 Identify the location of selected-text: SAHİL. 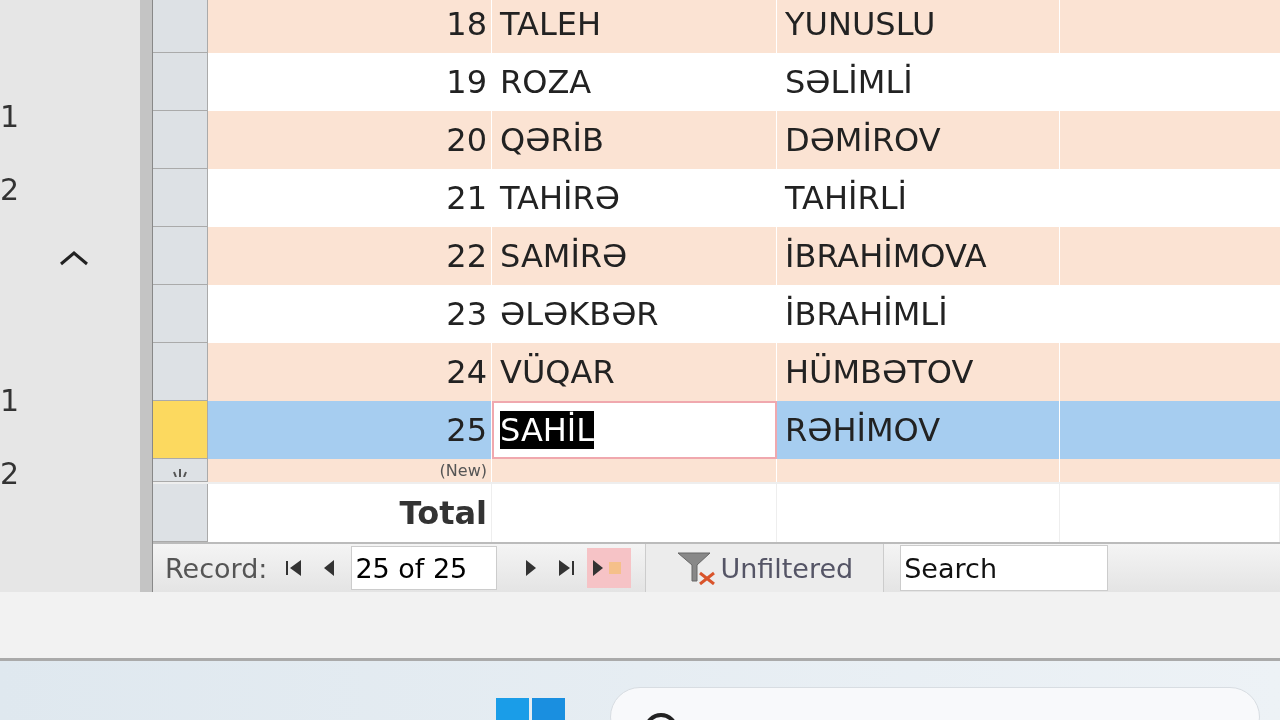
(547, 430).